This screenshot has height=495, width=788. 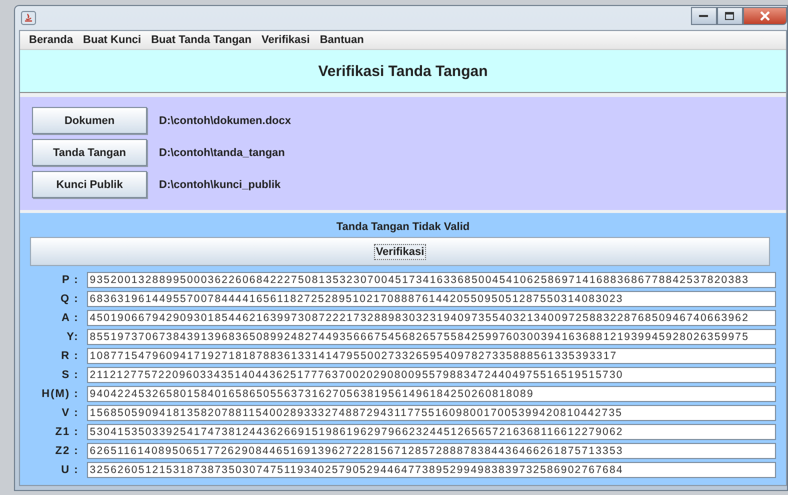 What do you see at coordinates (89, 184) in the screenshot?
I see `browse-button: Kunci Publik` at bounding box center [89, 184].